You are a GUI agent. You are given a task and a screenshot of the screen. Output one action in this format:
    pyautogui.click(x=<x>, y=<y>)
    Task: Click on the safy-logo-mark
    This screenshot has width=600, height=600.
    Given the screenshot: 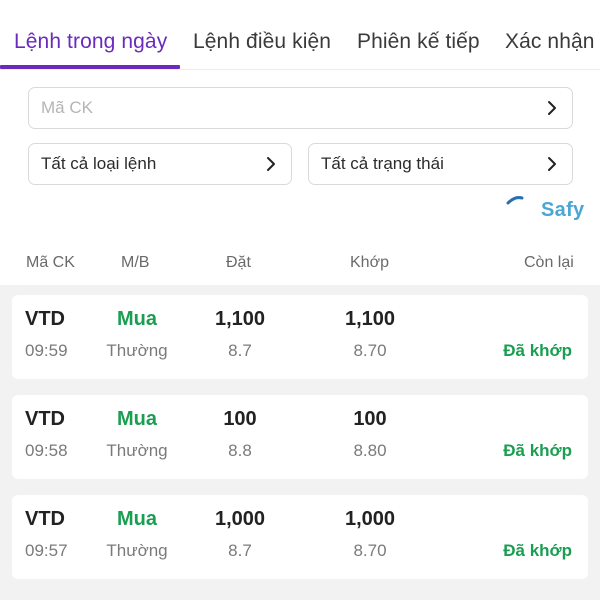 What is the action you would take?
    pyautogui.click(x=515, y=200)
    